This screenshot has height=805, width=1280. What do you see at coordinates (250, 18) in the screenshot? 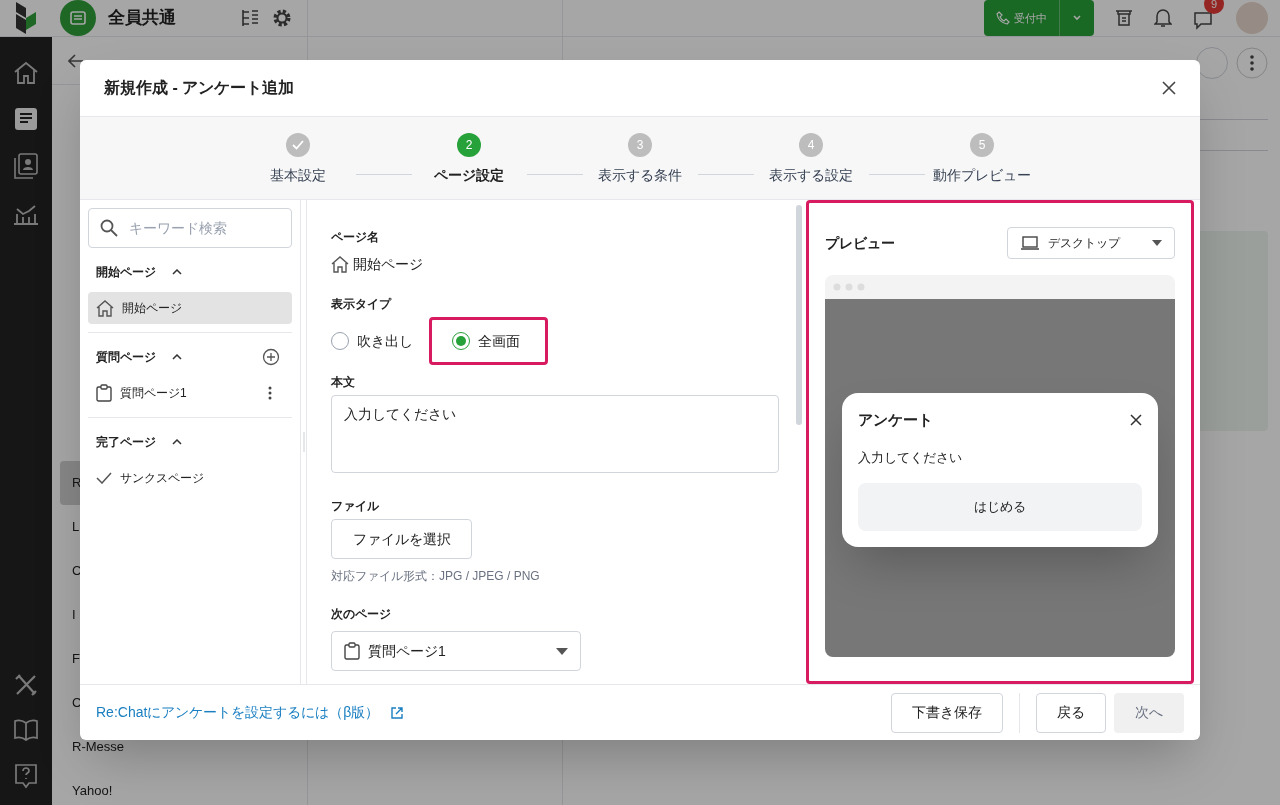
I see `tree-icon` at bounding box center [250, 18].